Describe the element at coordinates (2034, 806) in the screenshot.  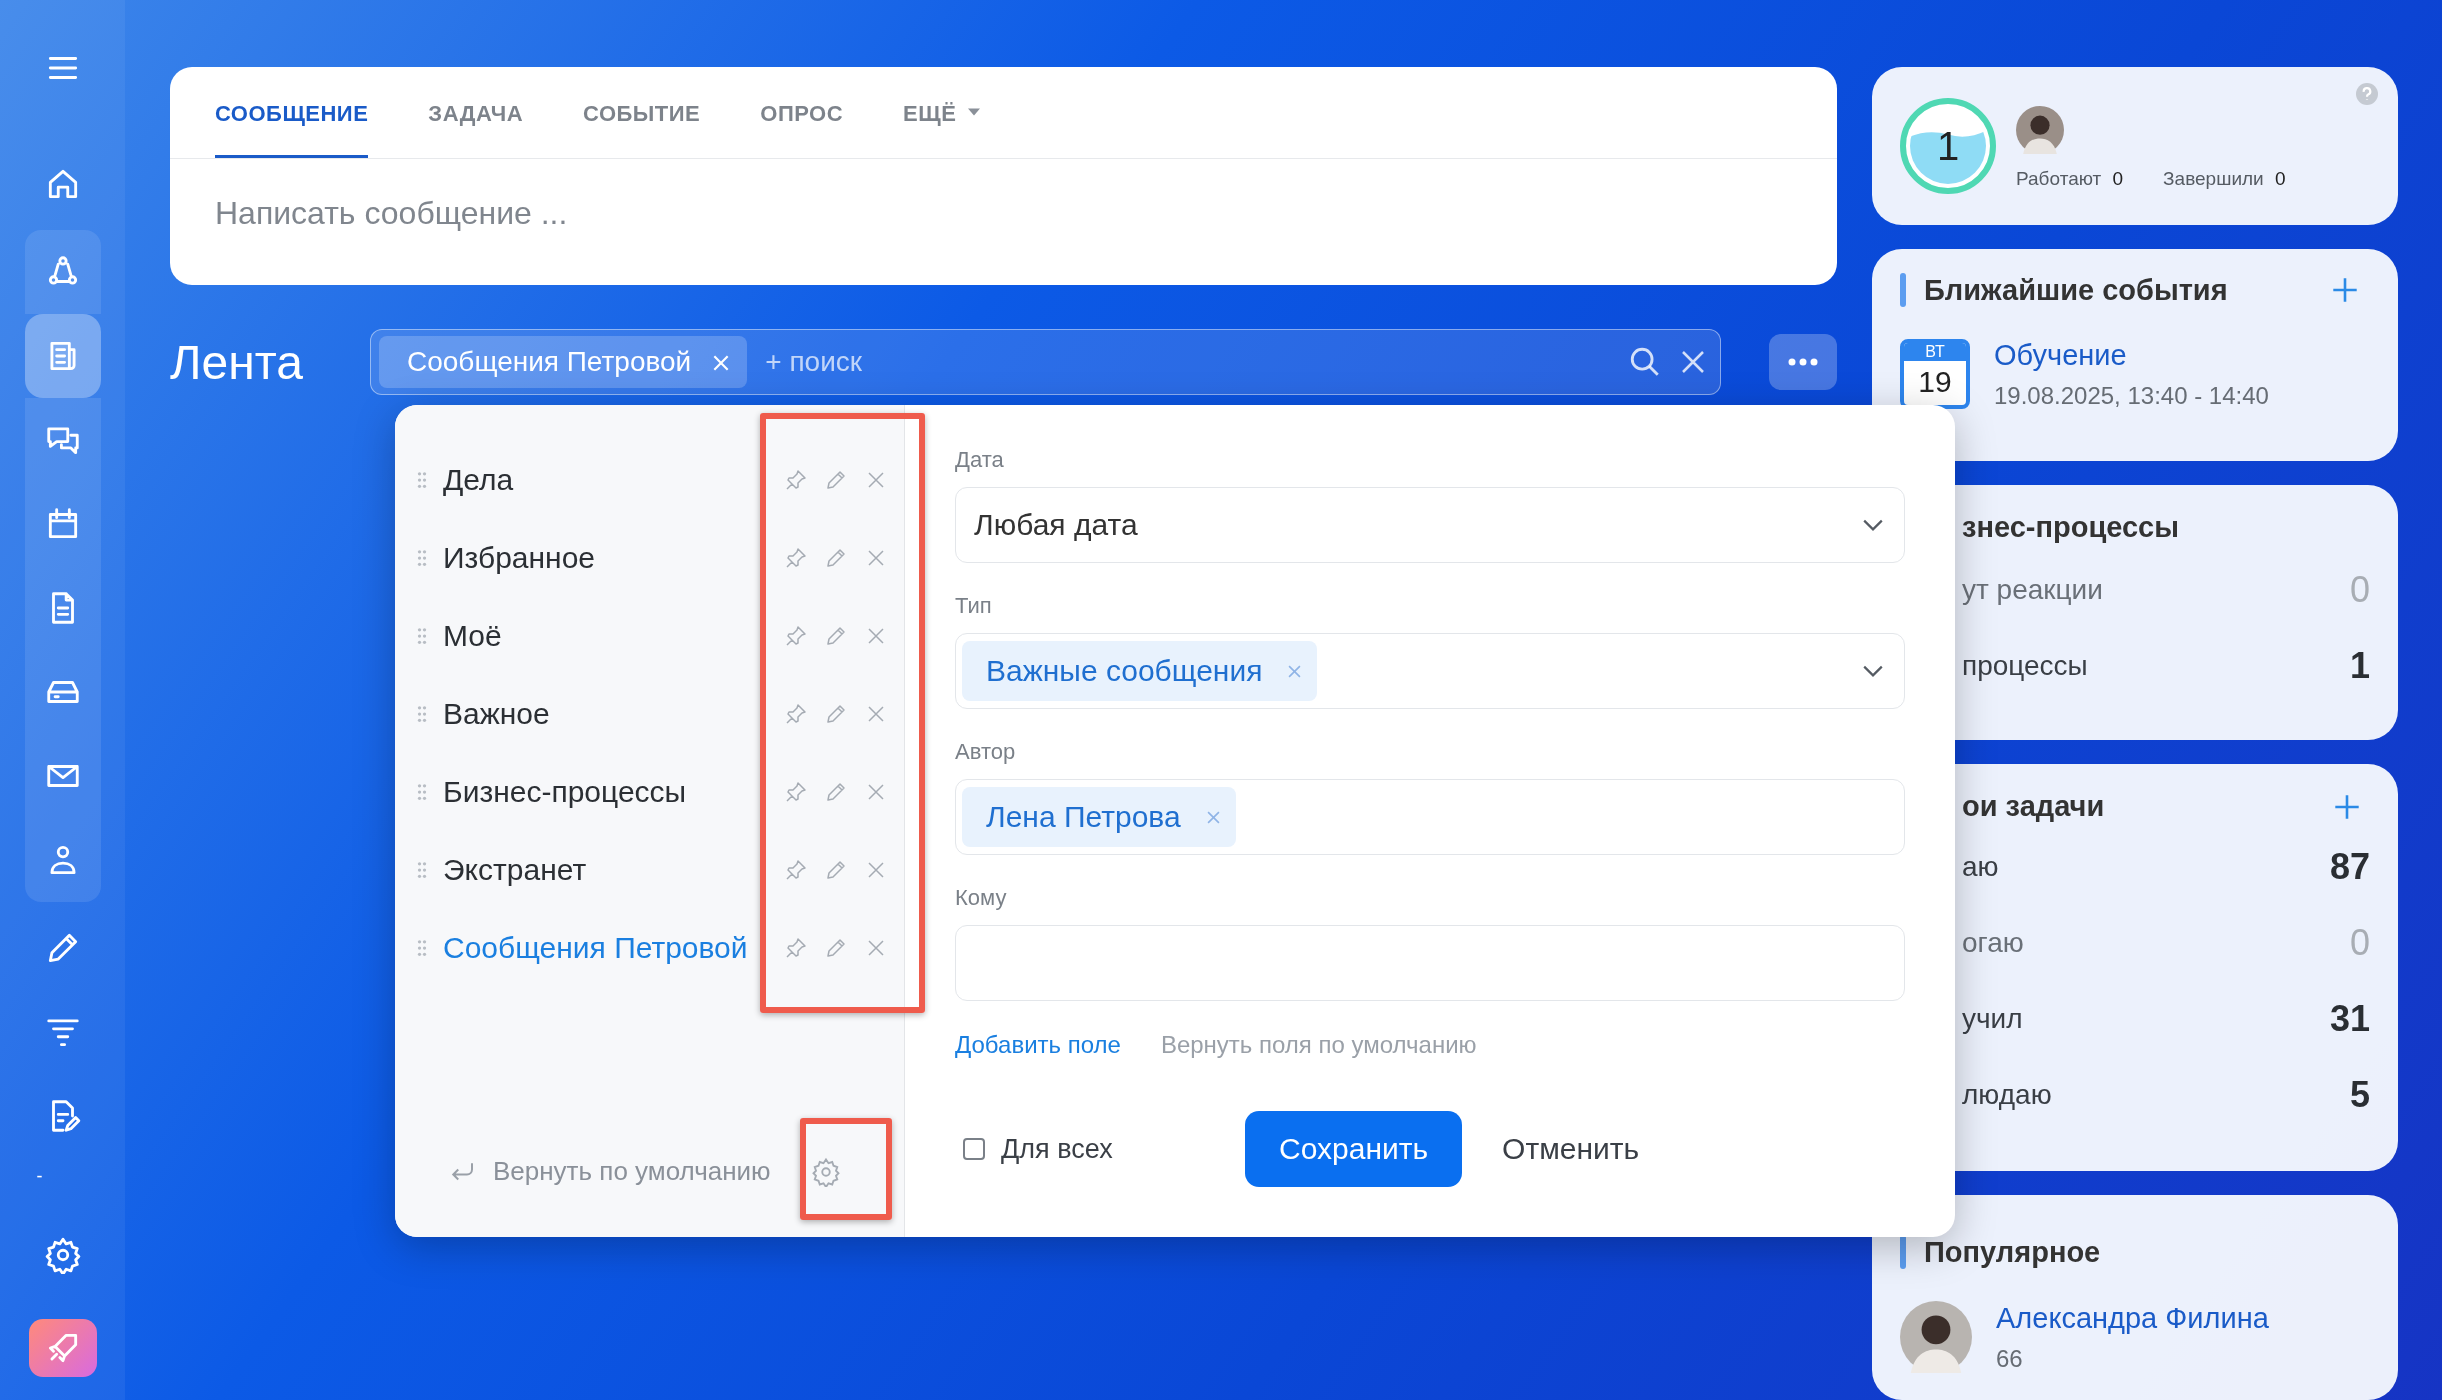
I see `card-title: ои задачи` at that location.